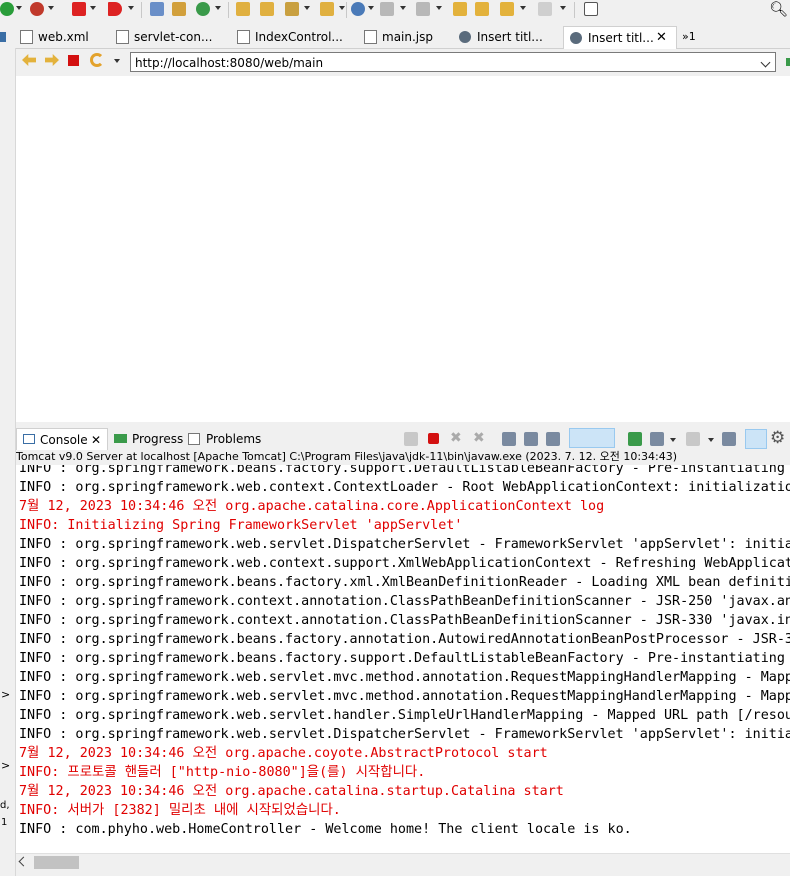  I want to click on close-console-icon: ✕, so click(96, 440).